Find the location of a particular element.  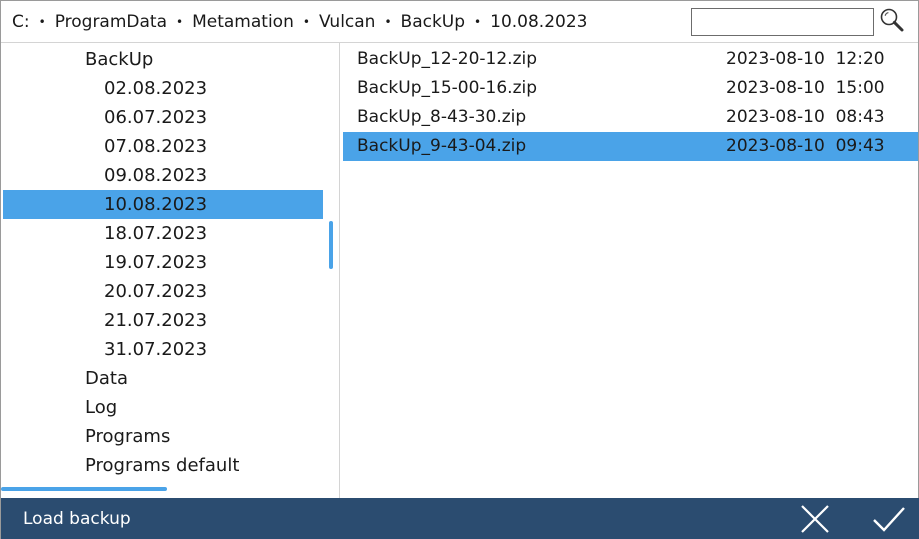

tree-item: 20.07.2023 is located at coordinates (163, 291).